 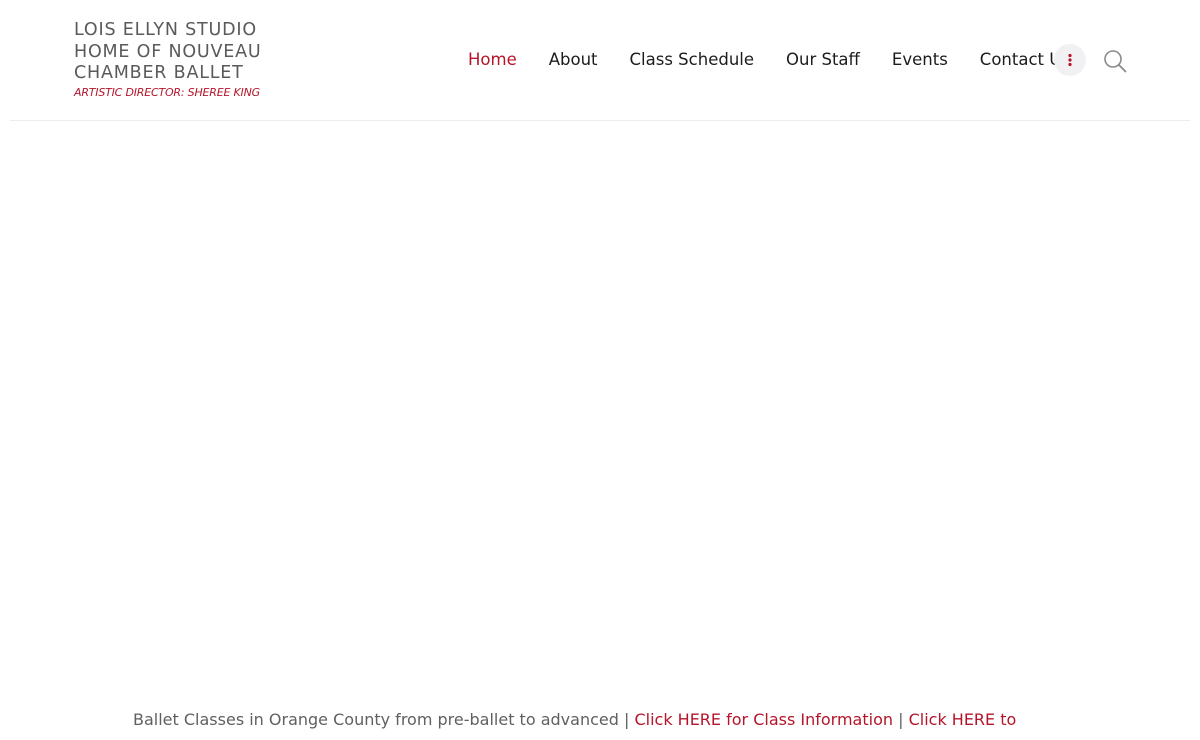 I want to click on nav-item-our-staff: Our Staff, so click(x=823, y=60).